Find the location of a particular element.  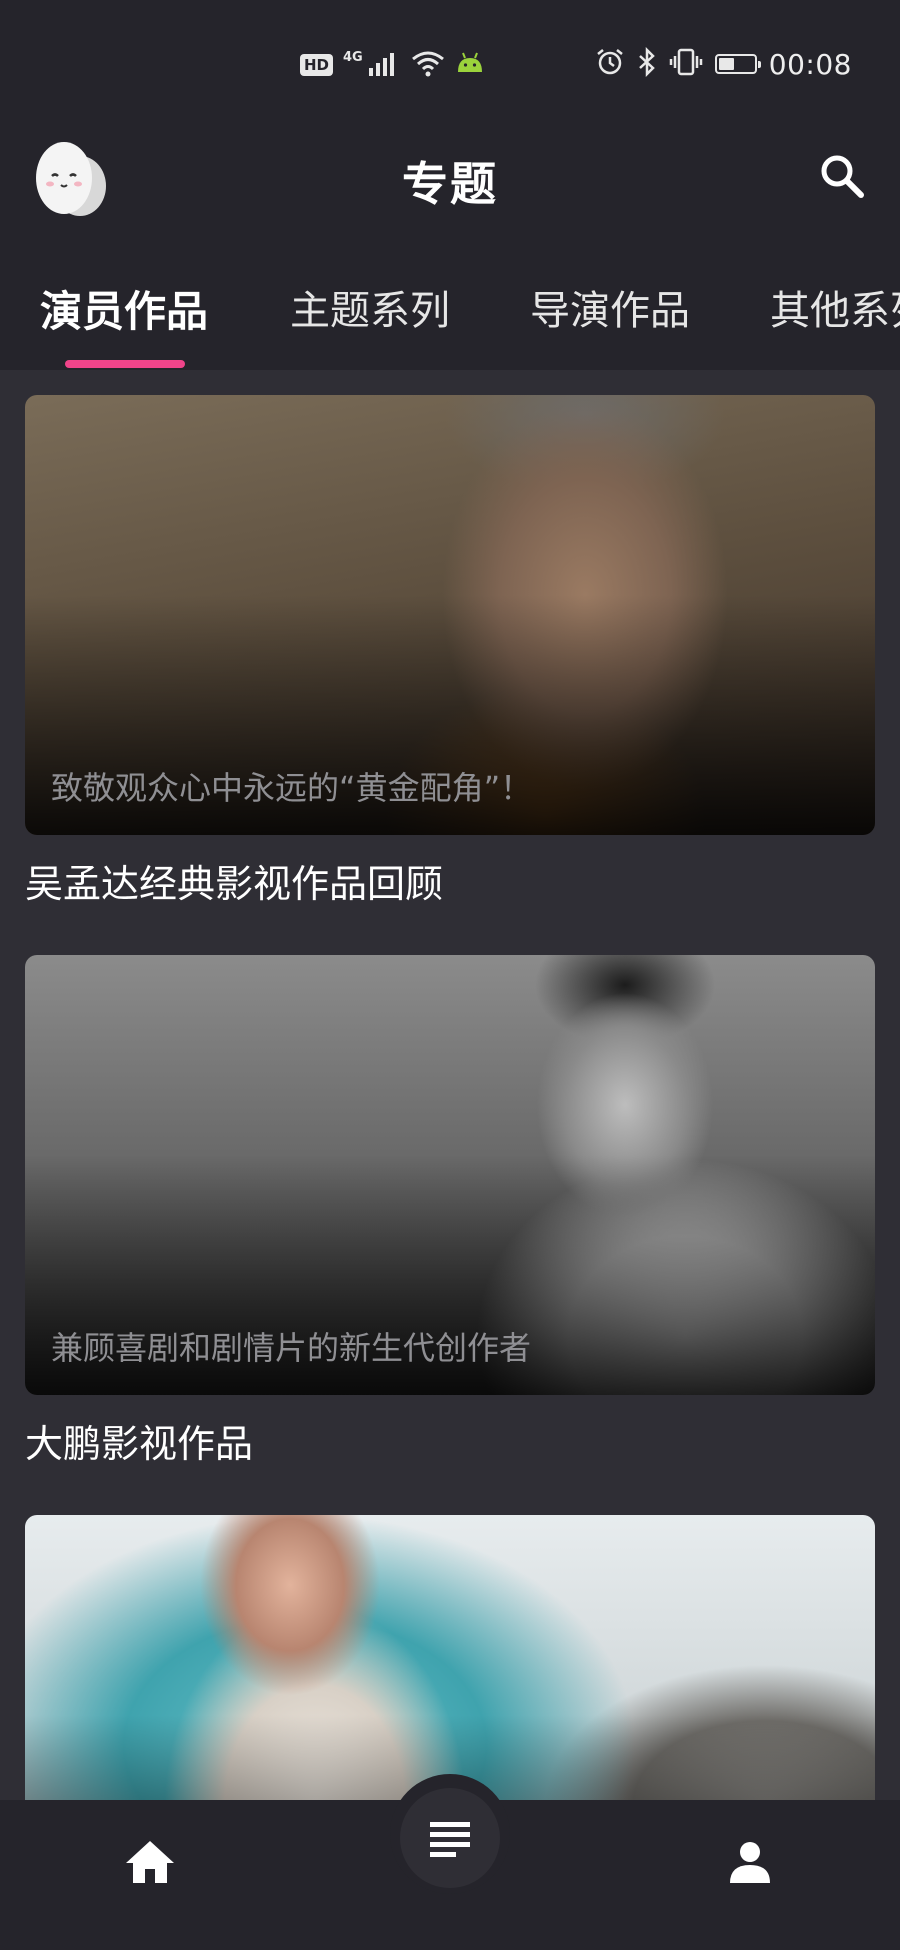

nav-profile is located at coordinates (750, 1862).